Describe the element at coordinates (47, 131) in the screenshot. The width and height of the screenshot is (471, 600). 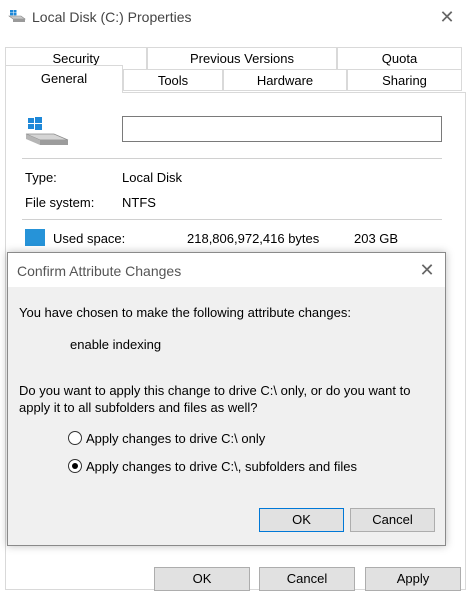
I see `local-disk-icon` at that location.